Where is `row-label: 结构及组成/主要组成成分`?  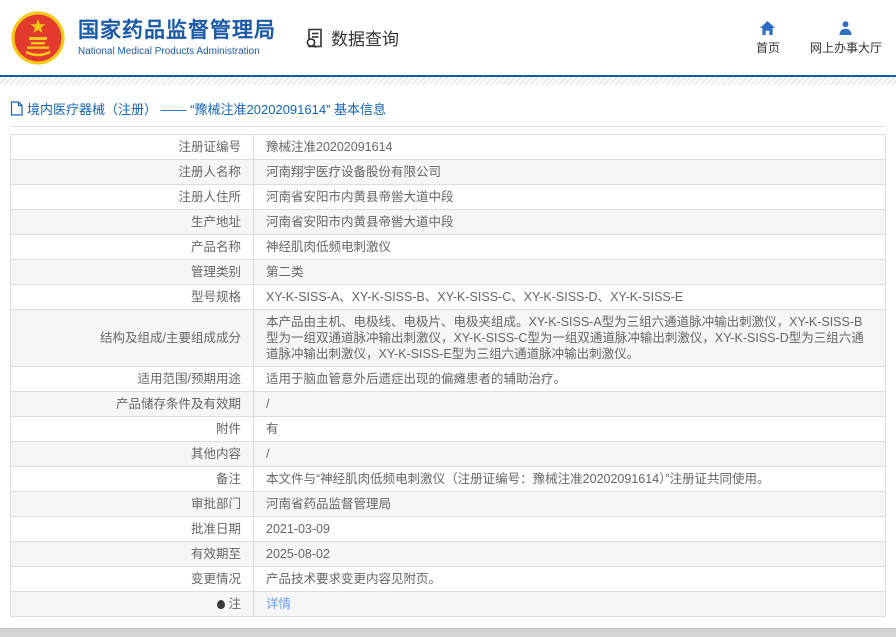 row-label: 结构及组成/主要组成成分 is located at coordinates (132, 338).